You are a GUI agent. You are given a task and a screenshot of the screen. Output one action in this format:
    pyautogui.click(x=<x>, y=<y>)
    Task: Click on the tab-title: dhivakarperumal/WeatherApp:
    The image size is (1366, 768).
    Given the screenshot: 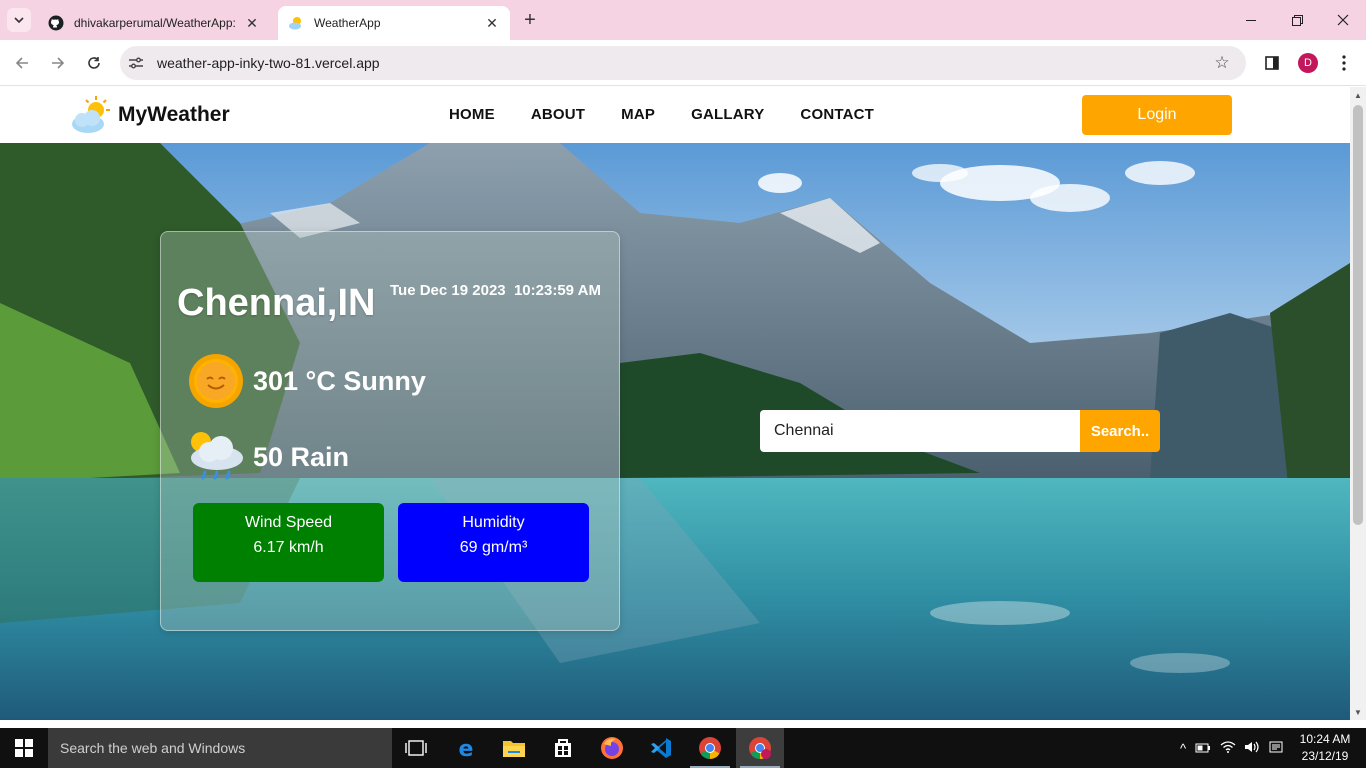 What is the action you would take?
    pyautogui.click(x=155, y=23)
    